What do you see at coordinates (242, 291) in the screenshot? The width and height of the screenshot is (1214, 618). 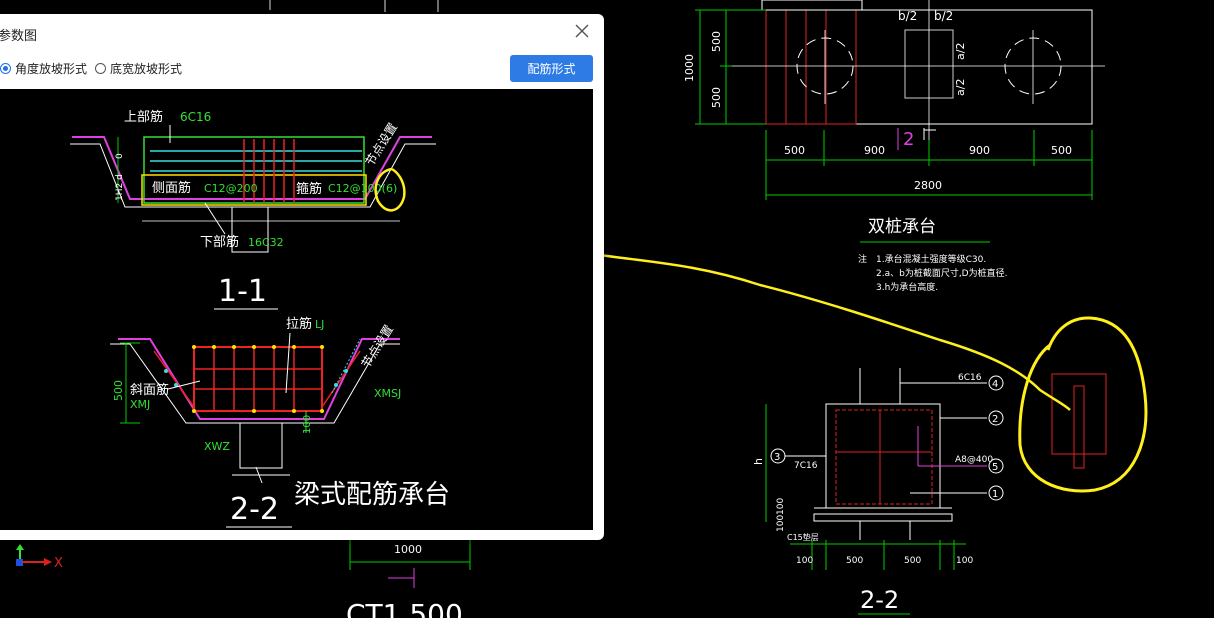 I see `svg-text: 1-1` at bounding box center [242, 291].